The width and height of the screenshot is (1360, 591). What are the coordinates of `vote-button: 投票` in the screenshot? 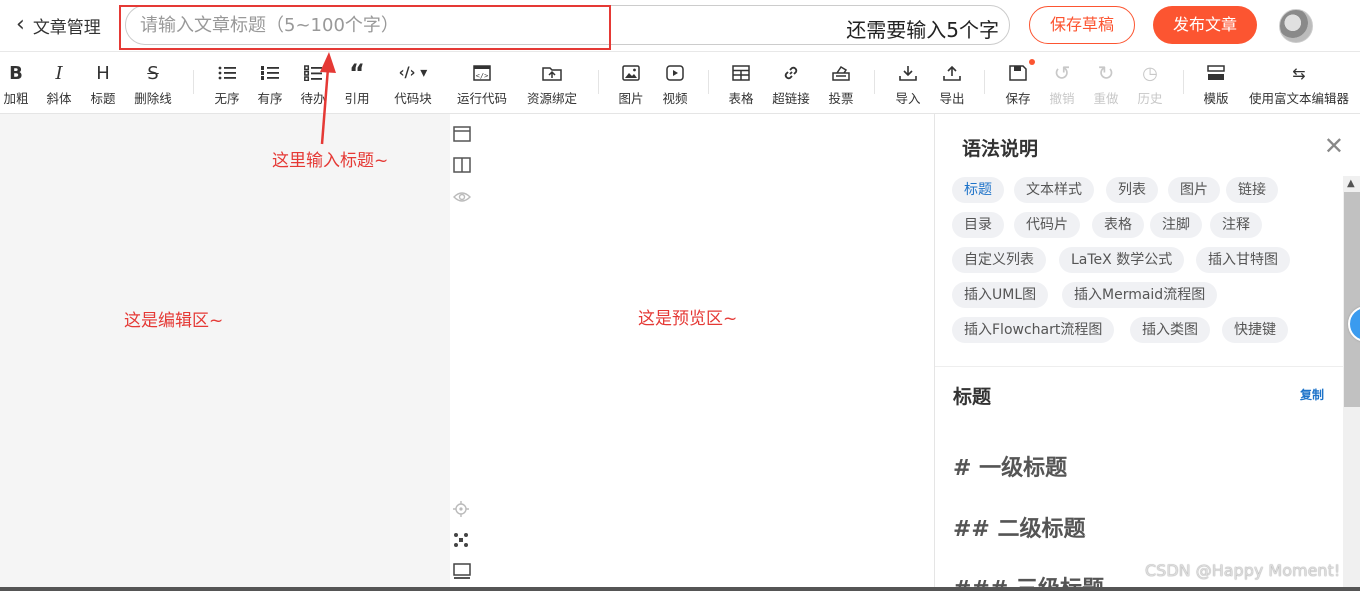 It's located at (841, 84).